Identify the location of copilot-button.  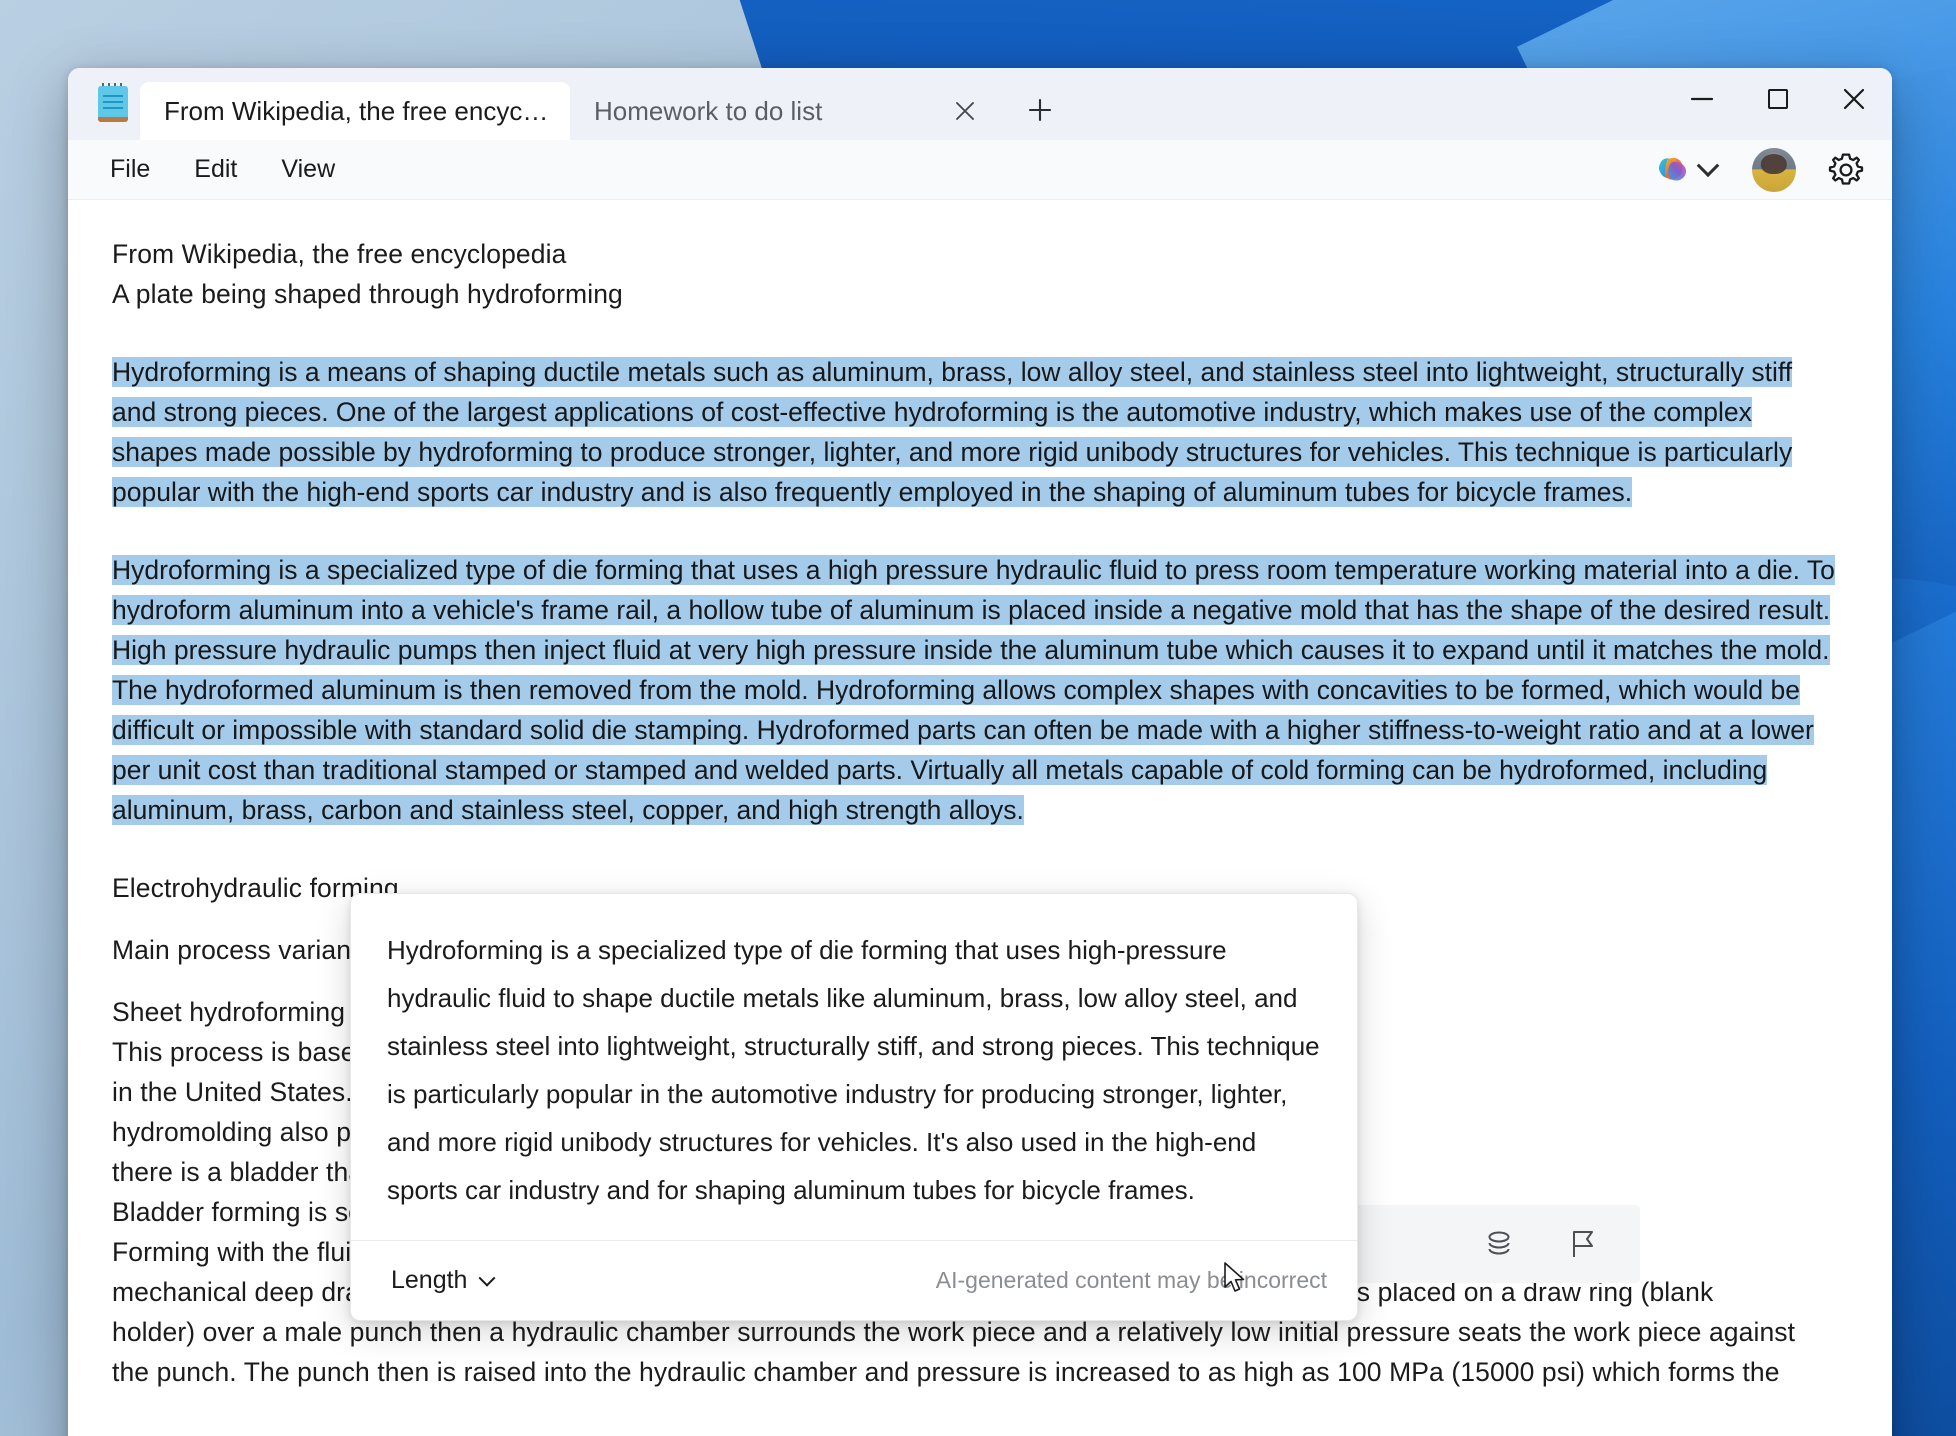
(1686, 170).